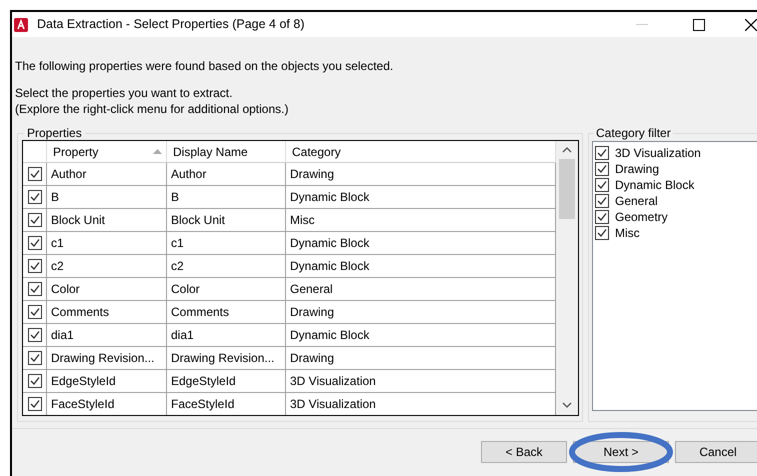  What do you see at coordinates (170, 25) in the screenshot?
I see `window-title: Data Extraction - Select Properties (Page 4 of 8)` at bounding box center [170, 25].